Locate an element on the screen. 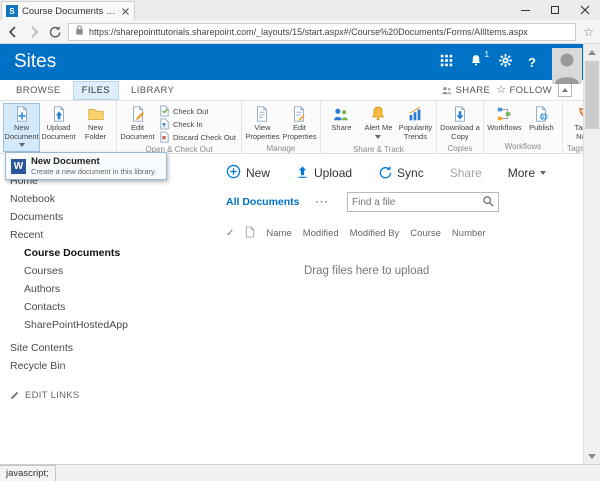 The image size is (600, 481). tab-browse: BROWSE is located at coordinates (38, 90).